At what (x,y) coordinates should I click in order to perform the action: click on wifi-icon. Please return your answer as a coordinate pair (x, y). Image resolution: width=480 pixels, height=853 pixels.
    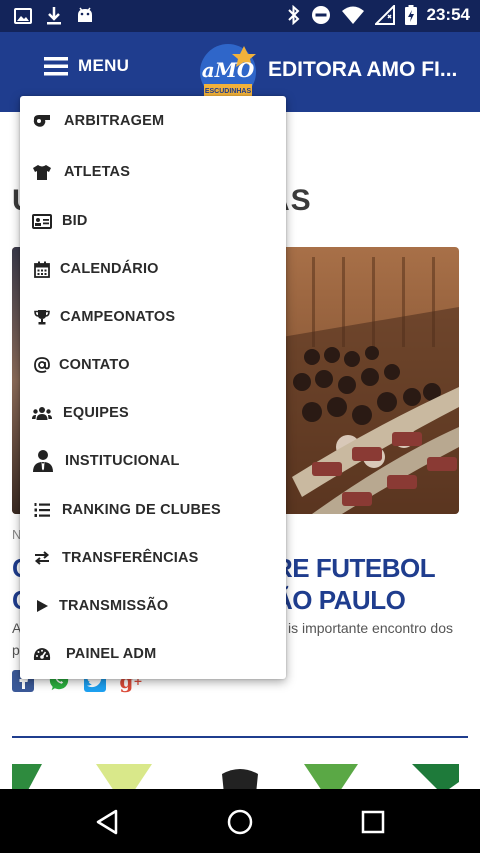
    Looking at the image, I should click on (352, 15).